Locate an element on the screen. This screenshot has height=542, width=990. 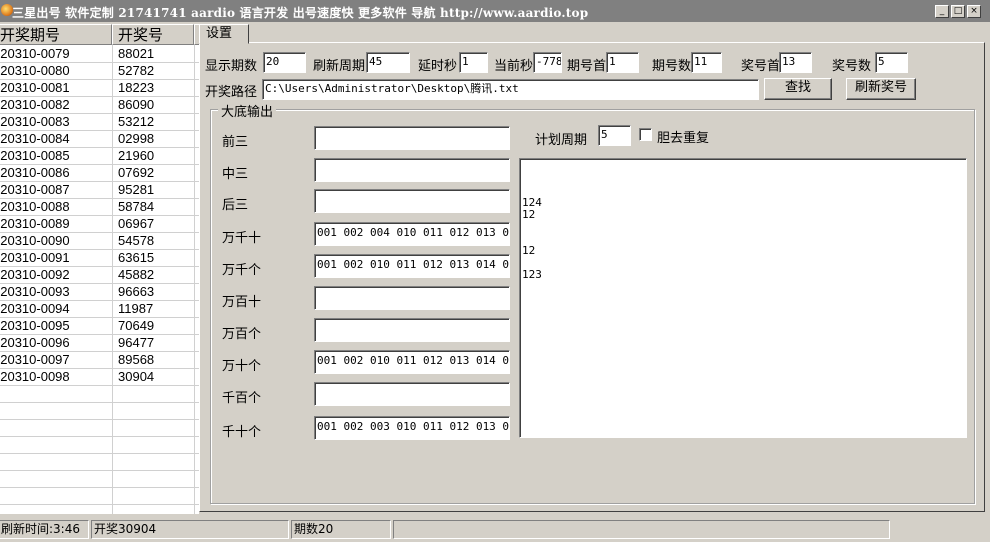
period-cell: 220310-0085 is located at coordinates (35, 155).